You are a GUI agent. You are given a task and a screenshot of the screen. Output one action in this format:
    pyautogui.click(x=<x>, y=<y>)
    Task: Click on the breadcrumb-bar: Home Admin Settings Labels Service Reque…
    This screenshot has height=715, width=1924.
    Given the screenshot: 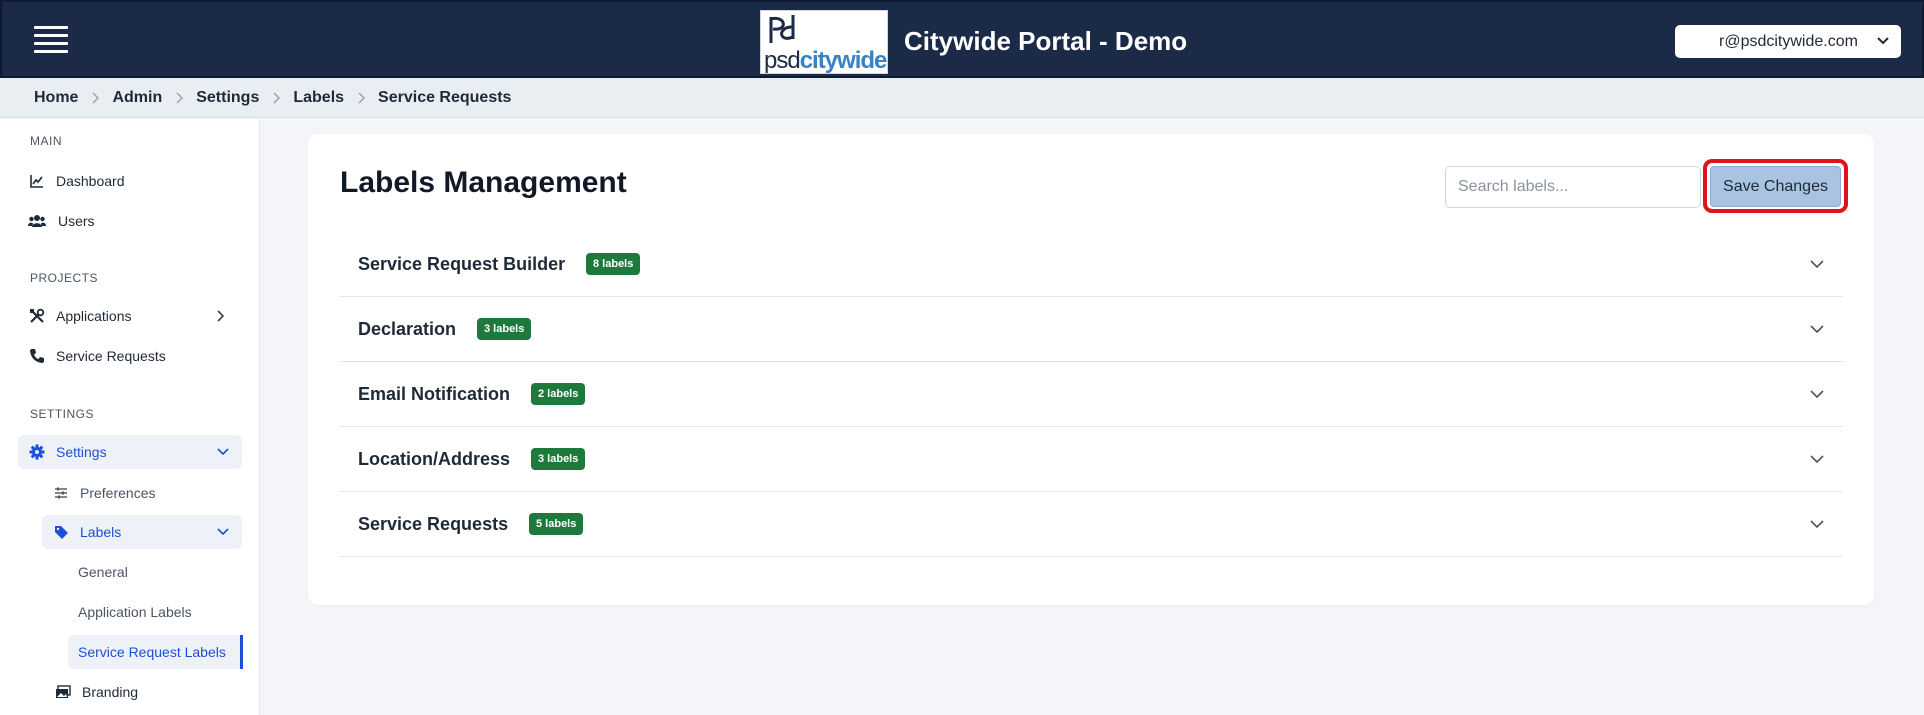 What is the action you would take?
    pyautogui.click(x=962, y=98)
    